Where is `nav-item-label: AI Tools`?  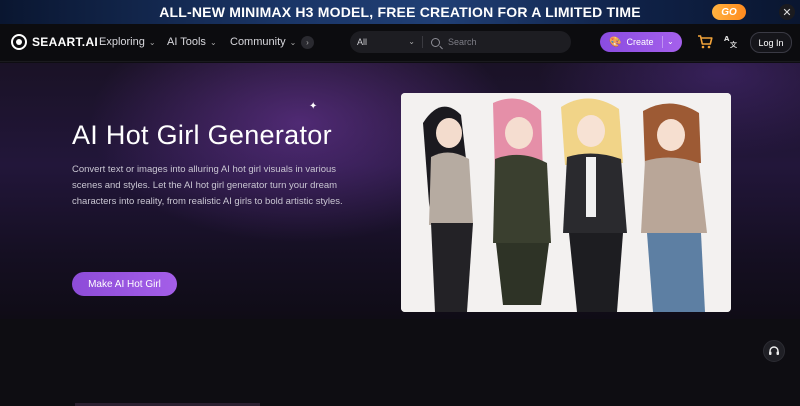
nav-item-label: AI Tools is located at coordinates (186, 42).